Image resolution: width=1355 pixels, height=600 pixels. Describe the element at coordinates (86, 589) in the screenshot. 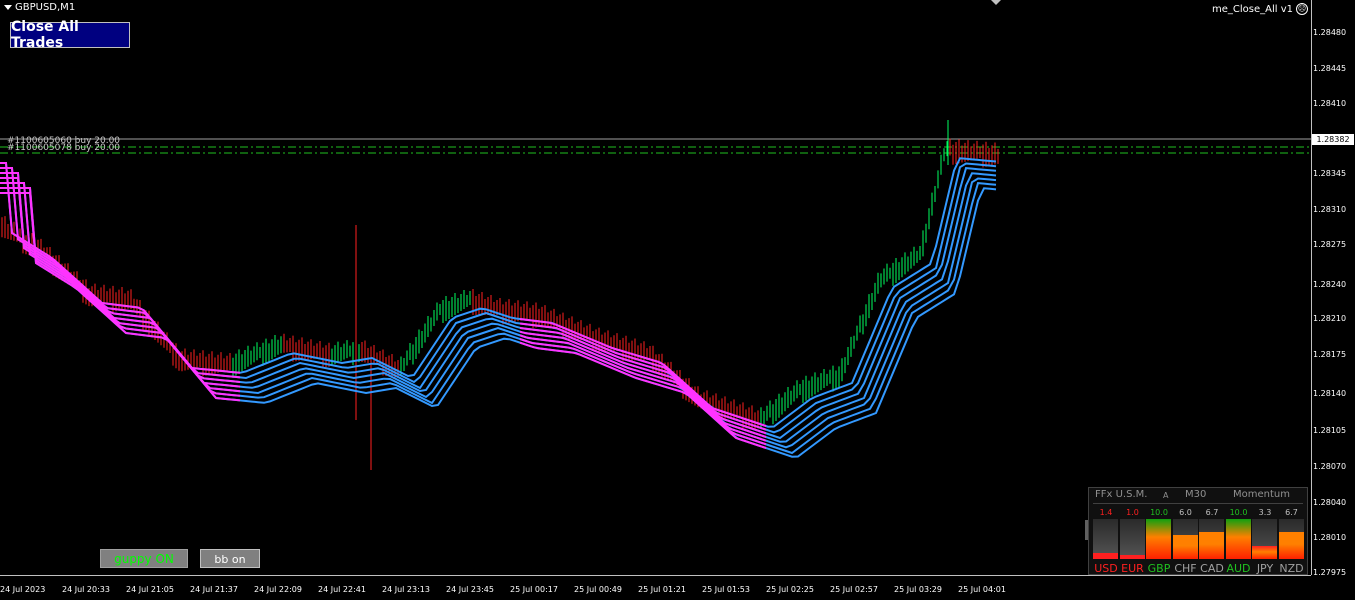

I see `time-tick: 24 Jul 20:33` at that location.